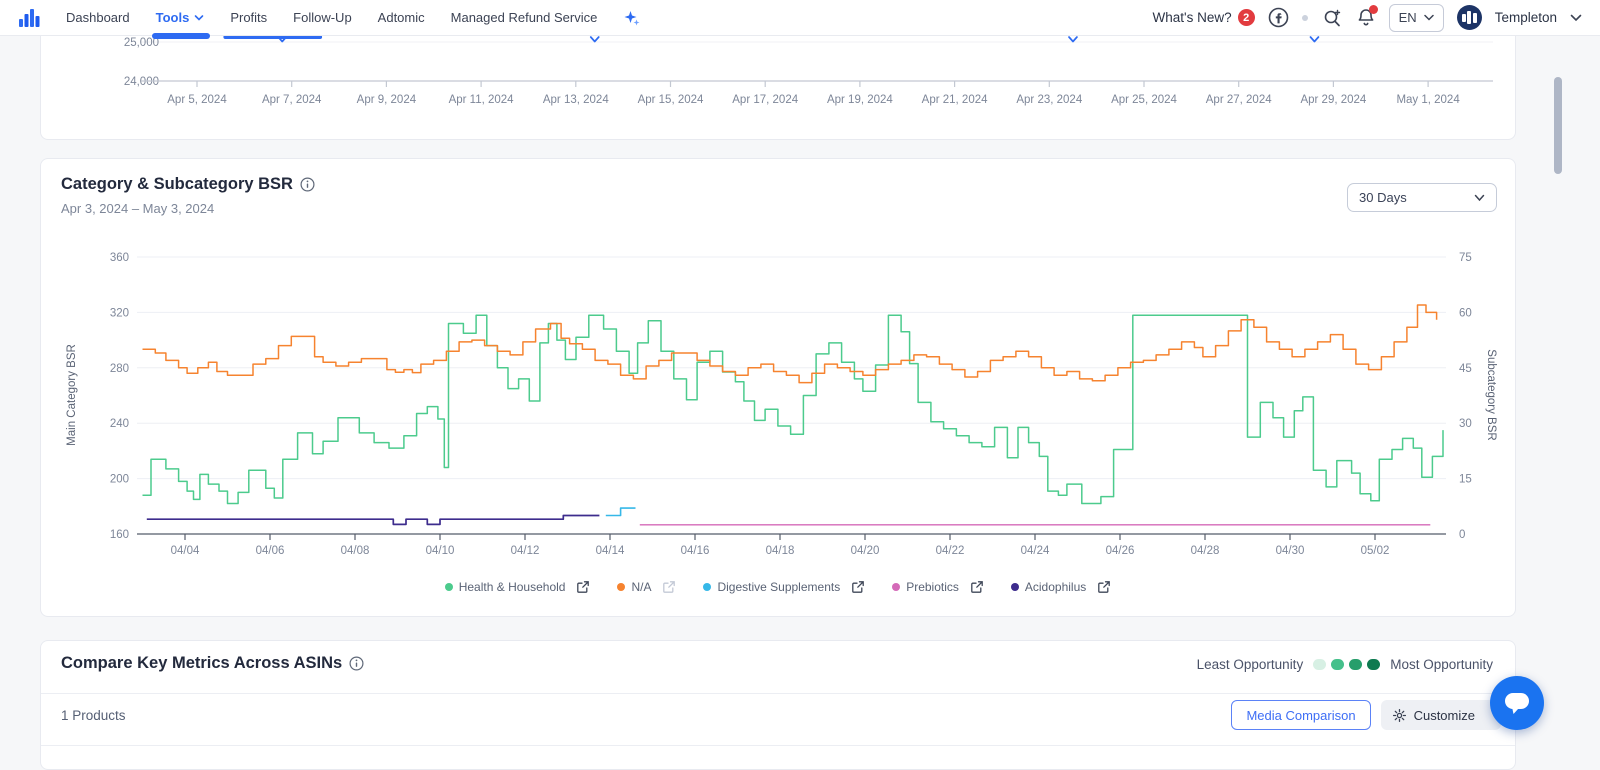 The image size is (1600, 770). I want to click on legend-item: N/A, so click(646, 587).